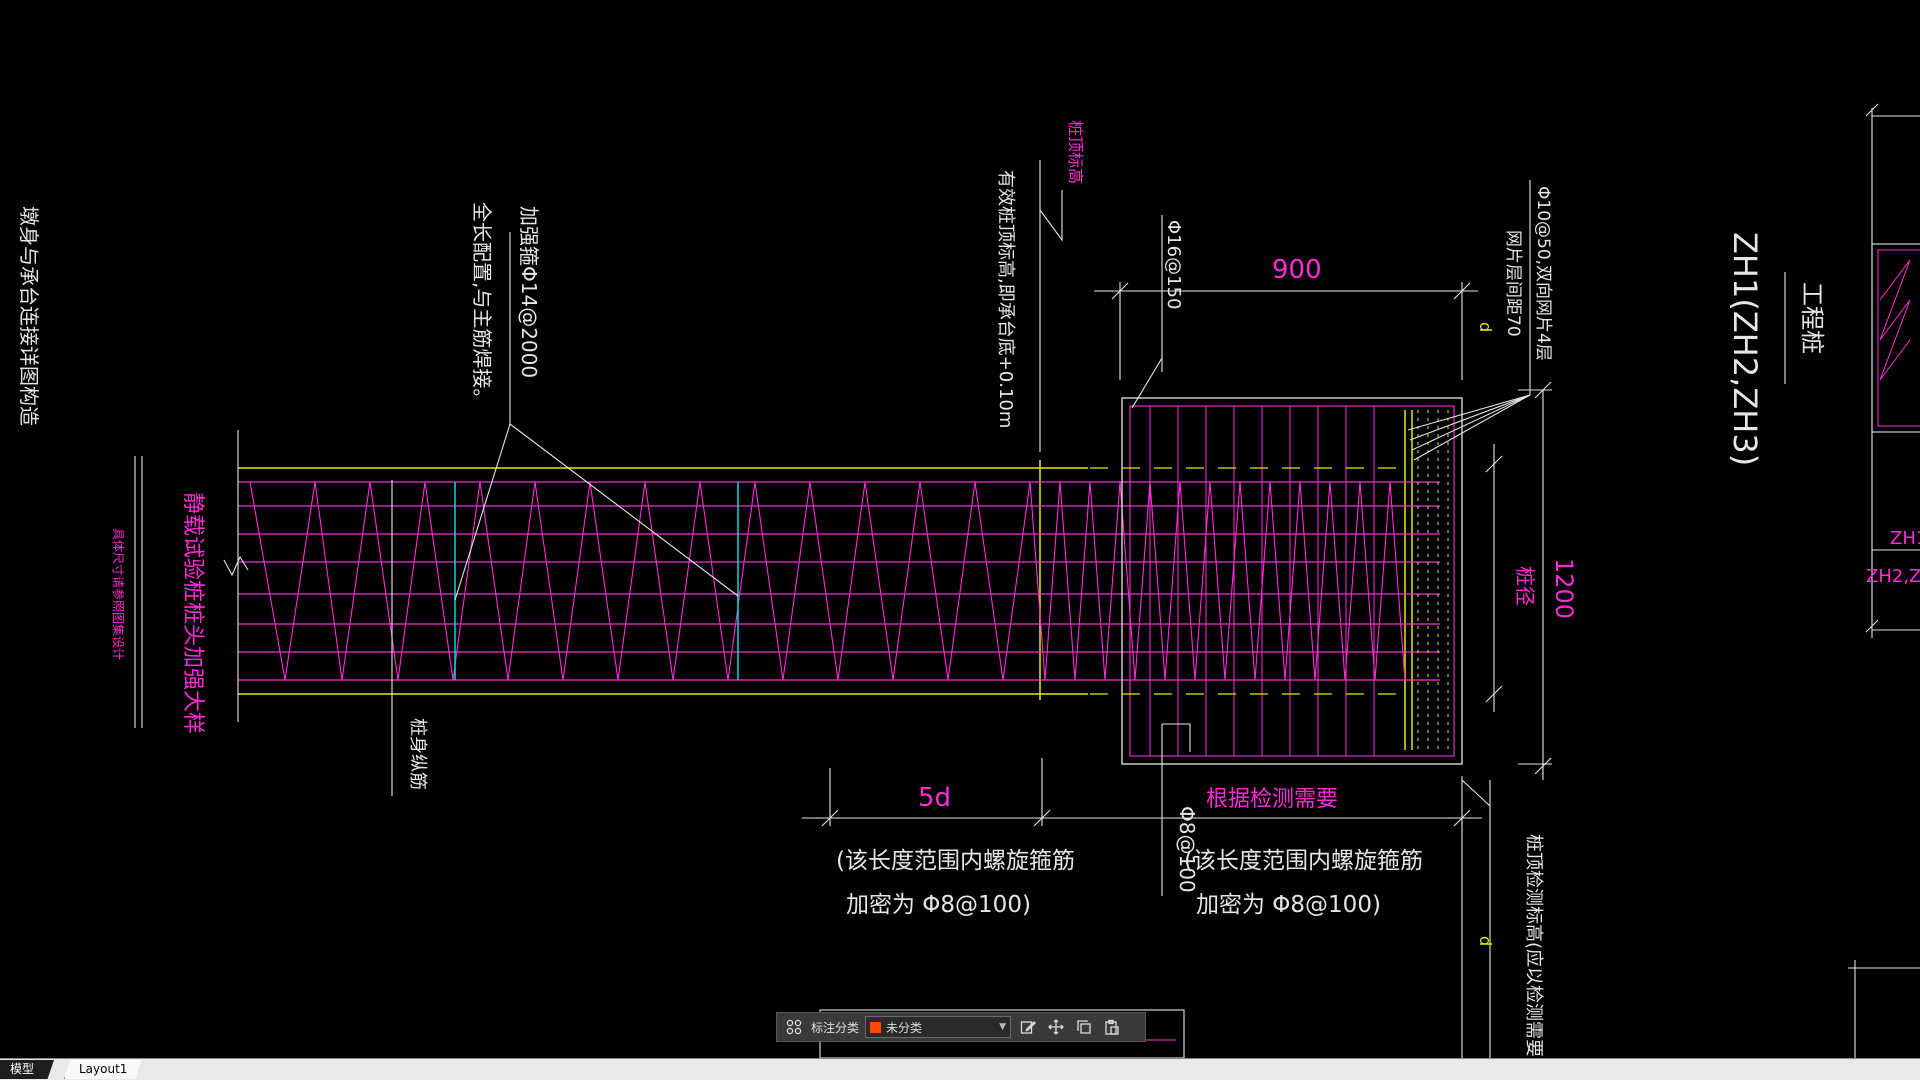  Describe the element at coordinates (1485, 327) in the screenshot. I see `dim-d-top: d` at that location.